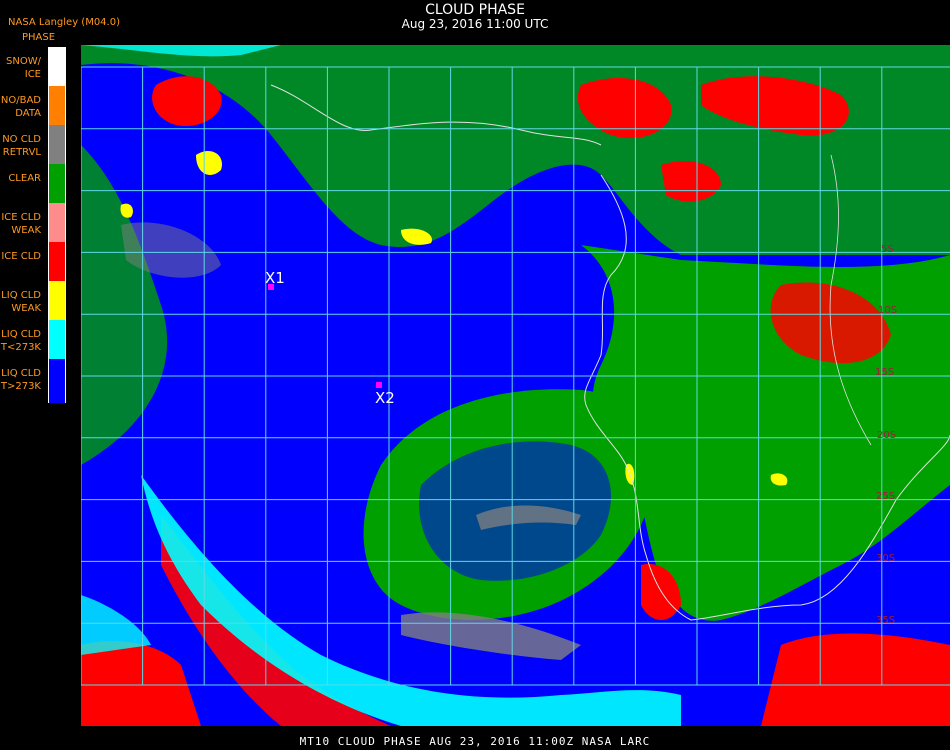 Image resolution: width=950 pixels, height=750 pixels. I want to click on legend-item-liq-cld-weak: LIQ CLD WEAK, so click(33, 303).